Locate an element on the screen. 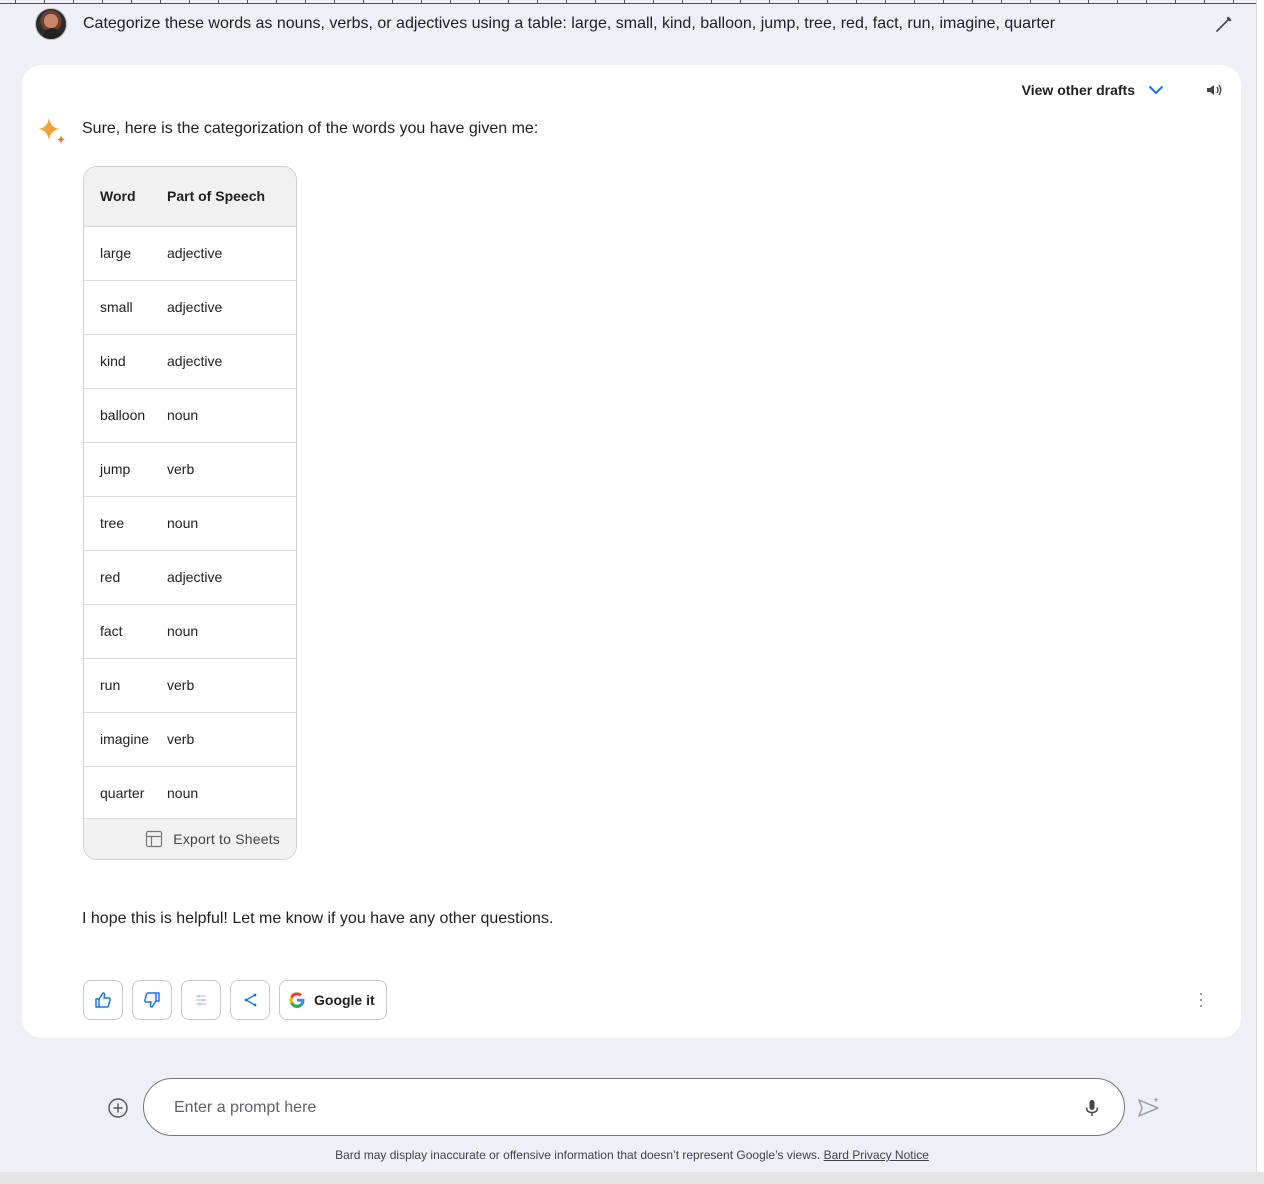 This screenshot has width=1264, height=1184. thumbs-up-icon is located at coordinates (103, 1000).